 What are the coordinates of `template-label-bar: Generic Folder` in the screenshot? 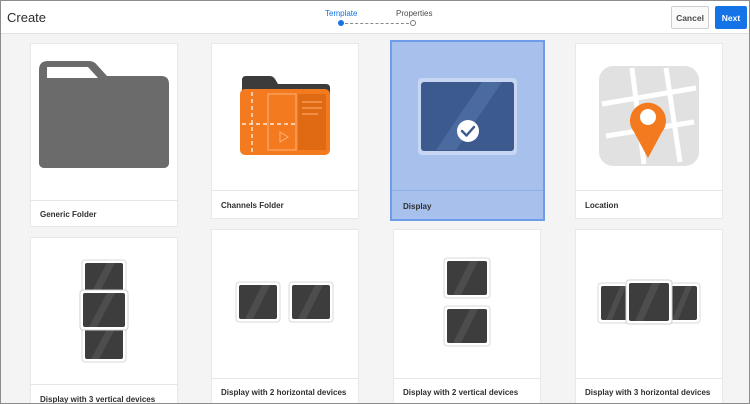 It's located at (104, 213).